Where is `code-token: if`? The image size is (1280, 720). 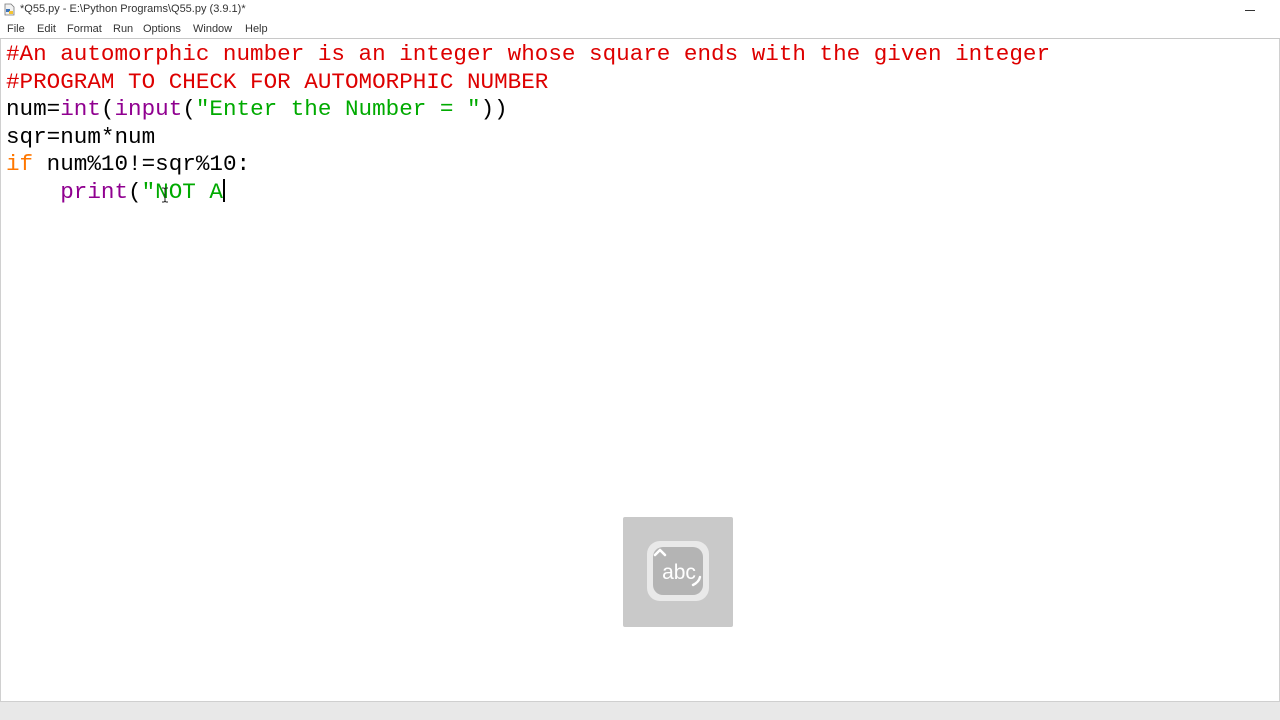
code-token: if is located at coordinates (20, 164).